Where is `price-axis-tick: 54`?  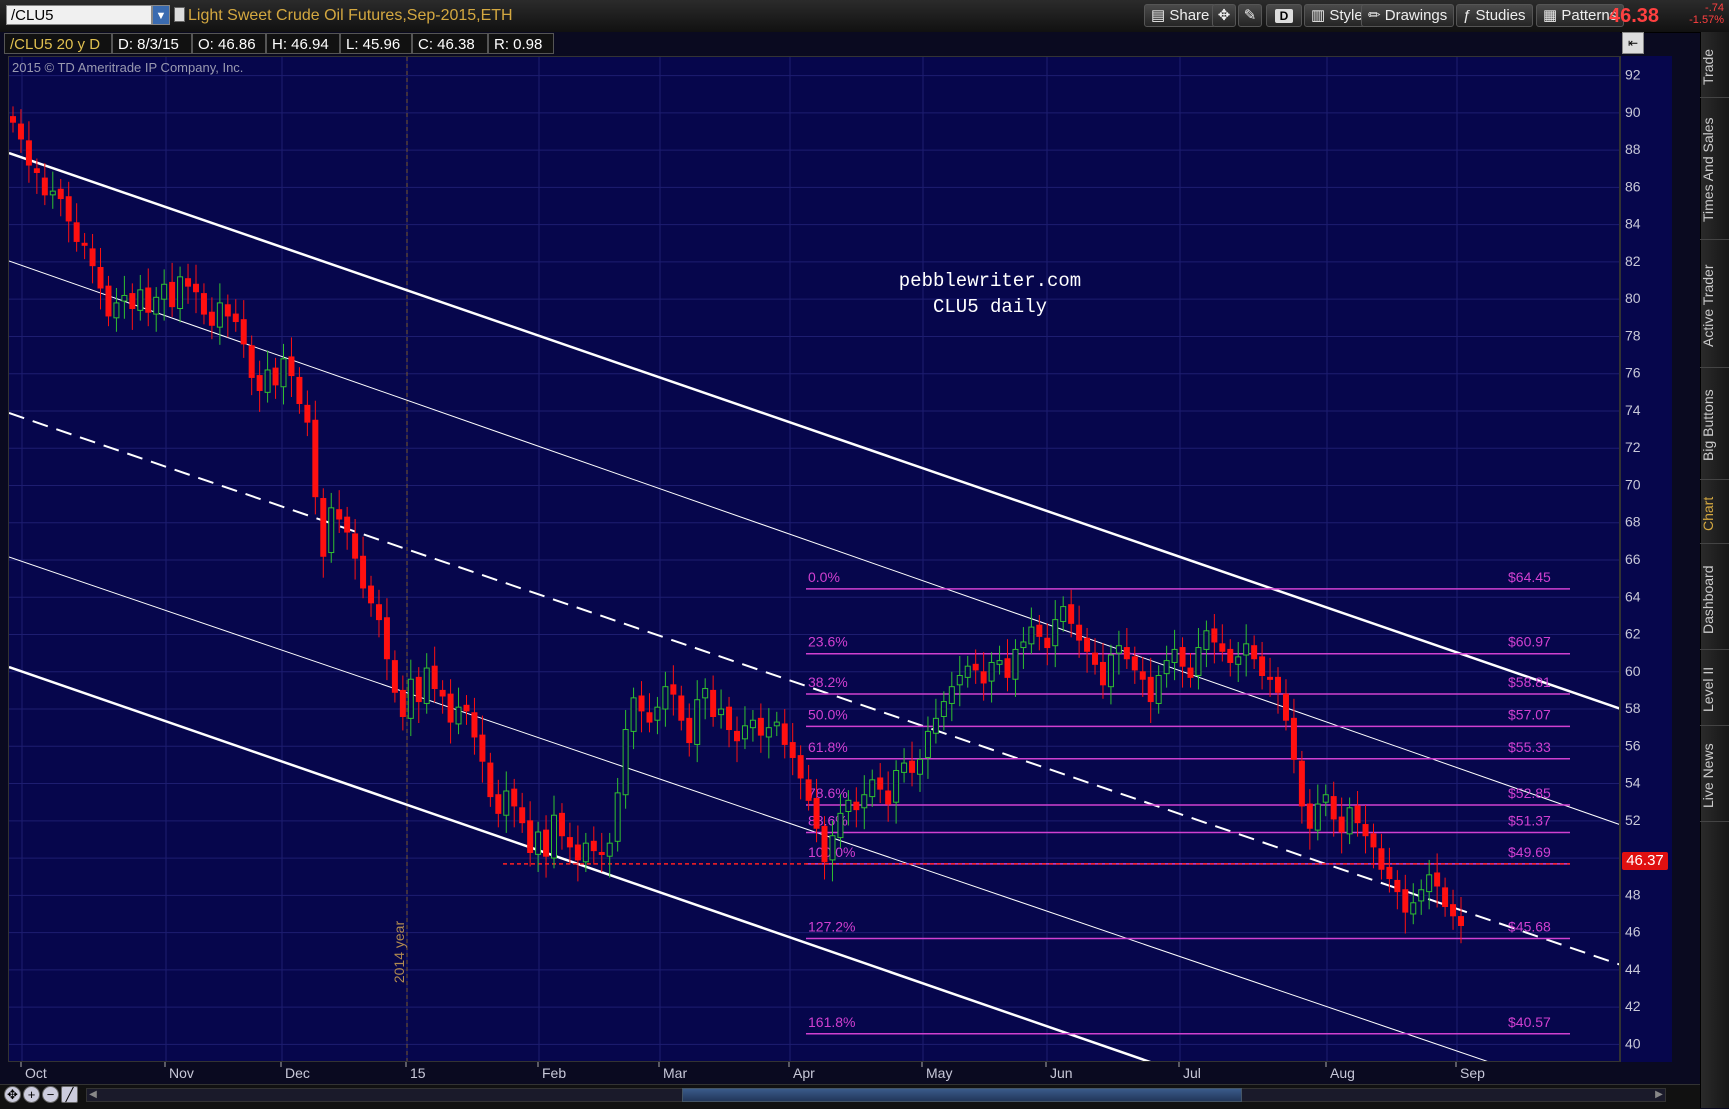
price-axis-tick: 54 is located at coordinates (1633, 783).